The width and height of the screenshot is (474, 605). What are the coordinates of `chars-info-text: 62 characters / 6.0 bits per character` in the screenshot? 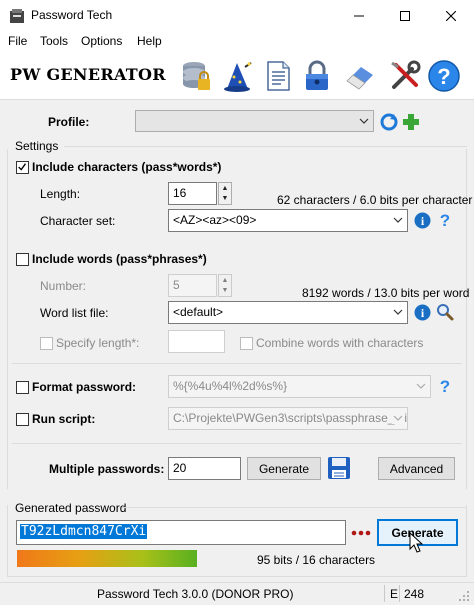 It's located at (375, 200).